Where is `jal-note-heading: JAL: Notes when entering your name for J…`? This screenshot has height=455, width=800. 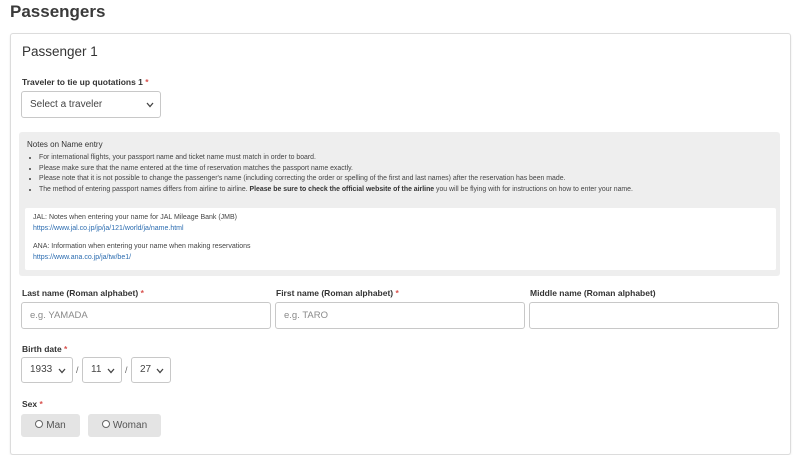
jal-note-heading: JAL: Notes when entering your name for J… is located at coordinates (135, 217).